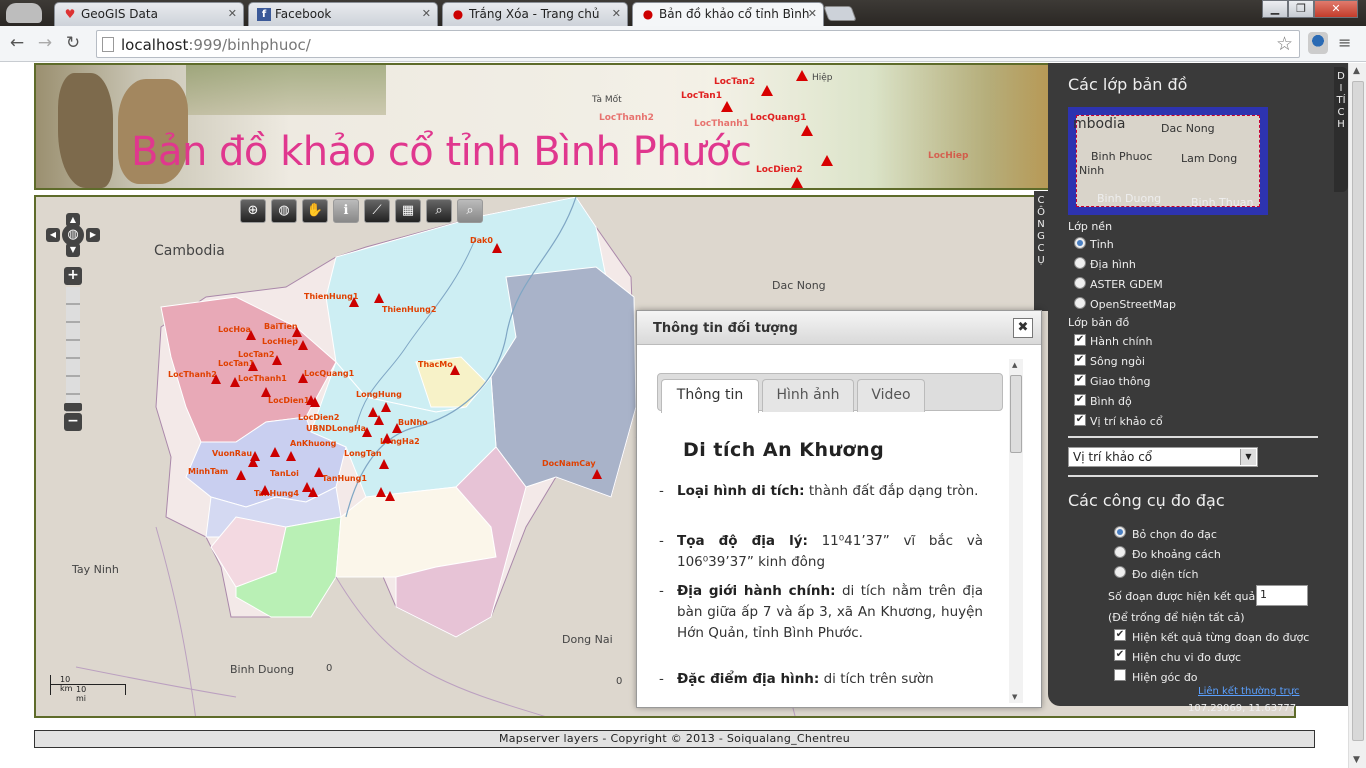  I want to click on popup-header: Thông tin đối tượng ✖, so click(839, 328).